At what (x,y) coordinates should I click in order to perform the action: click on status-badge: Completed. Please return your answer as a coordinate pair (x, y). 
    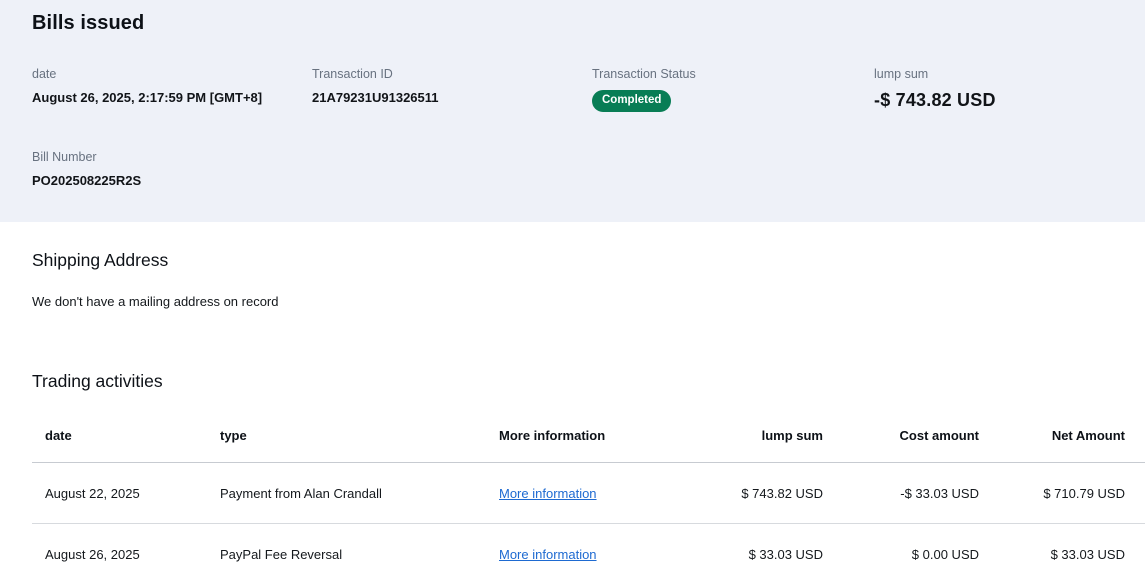
    Looking at the image, I should click on (632, 101).